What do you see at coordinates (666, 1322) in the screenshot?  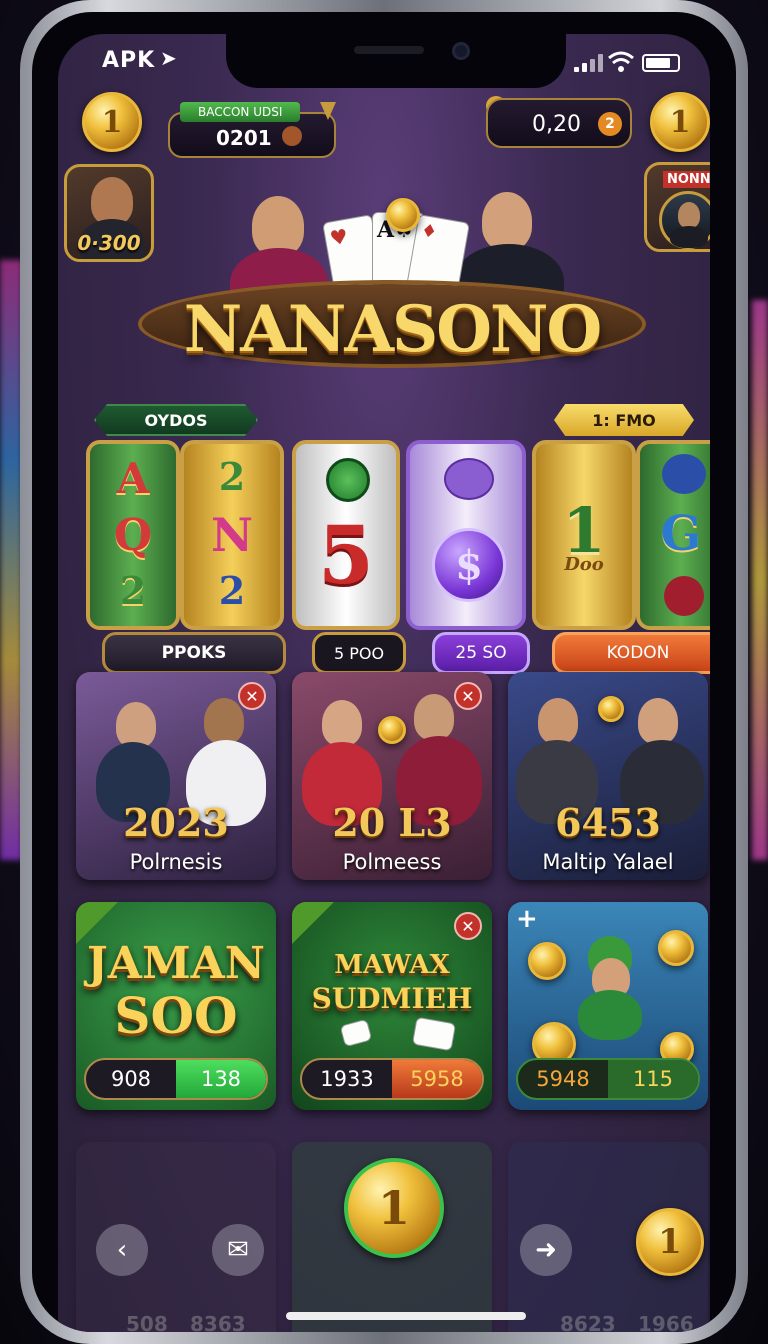 I see `faded-number: 1966` at bounding box center [666, 1322].